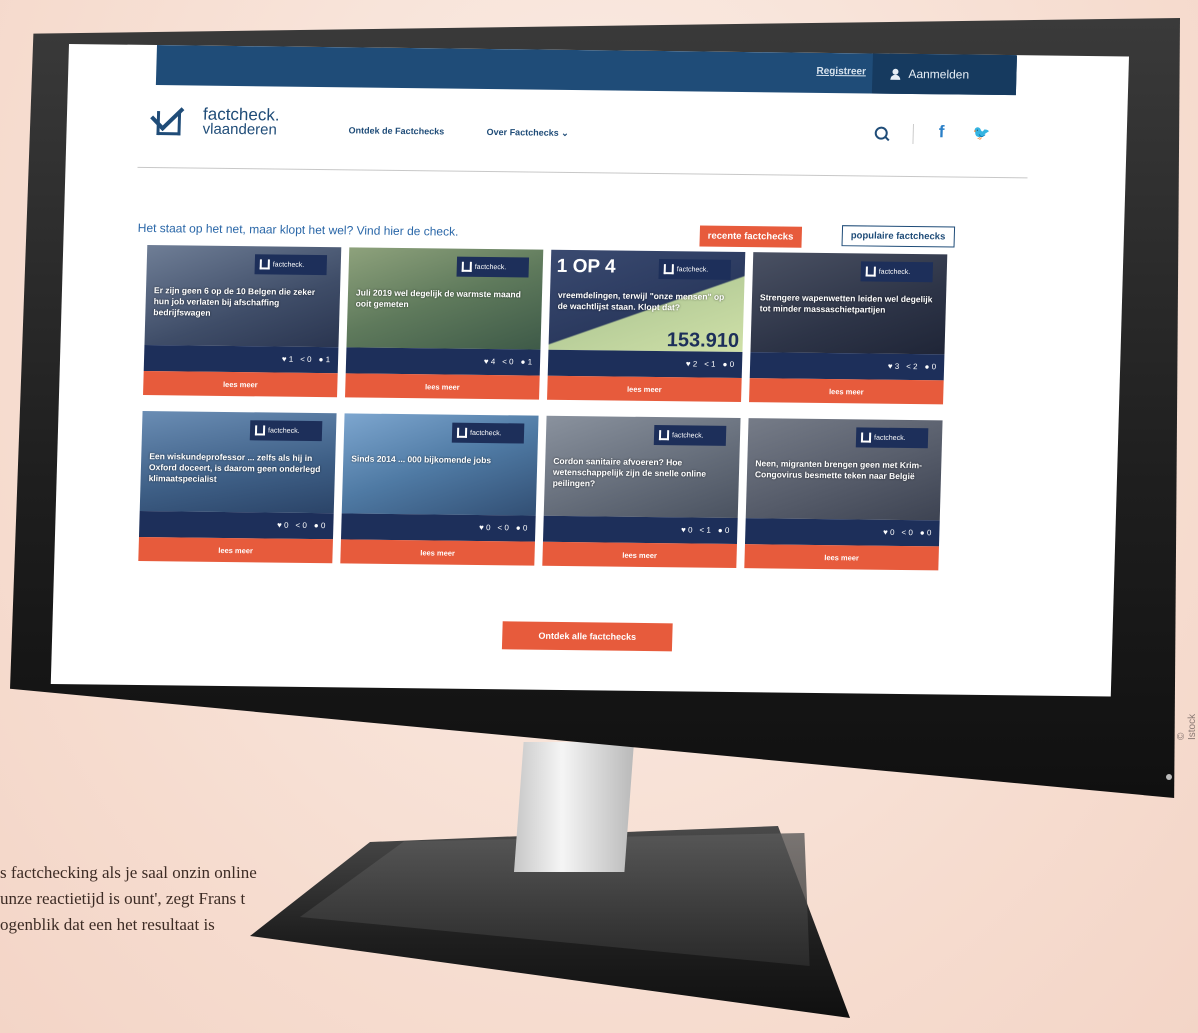  I want to click on twitter-icon: 🐦, so click(982, 133).